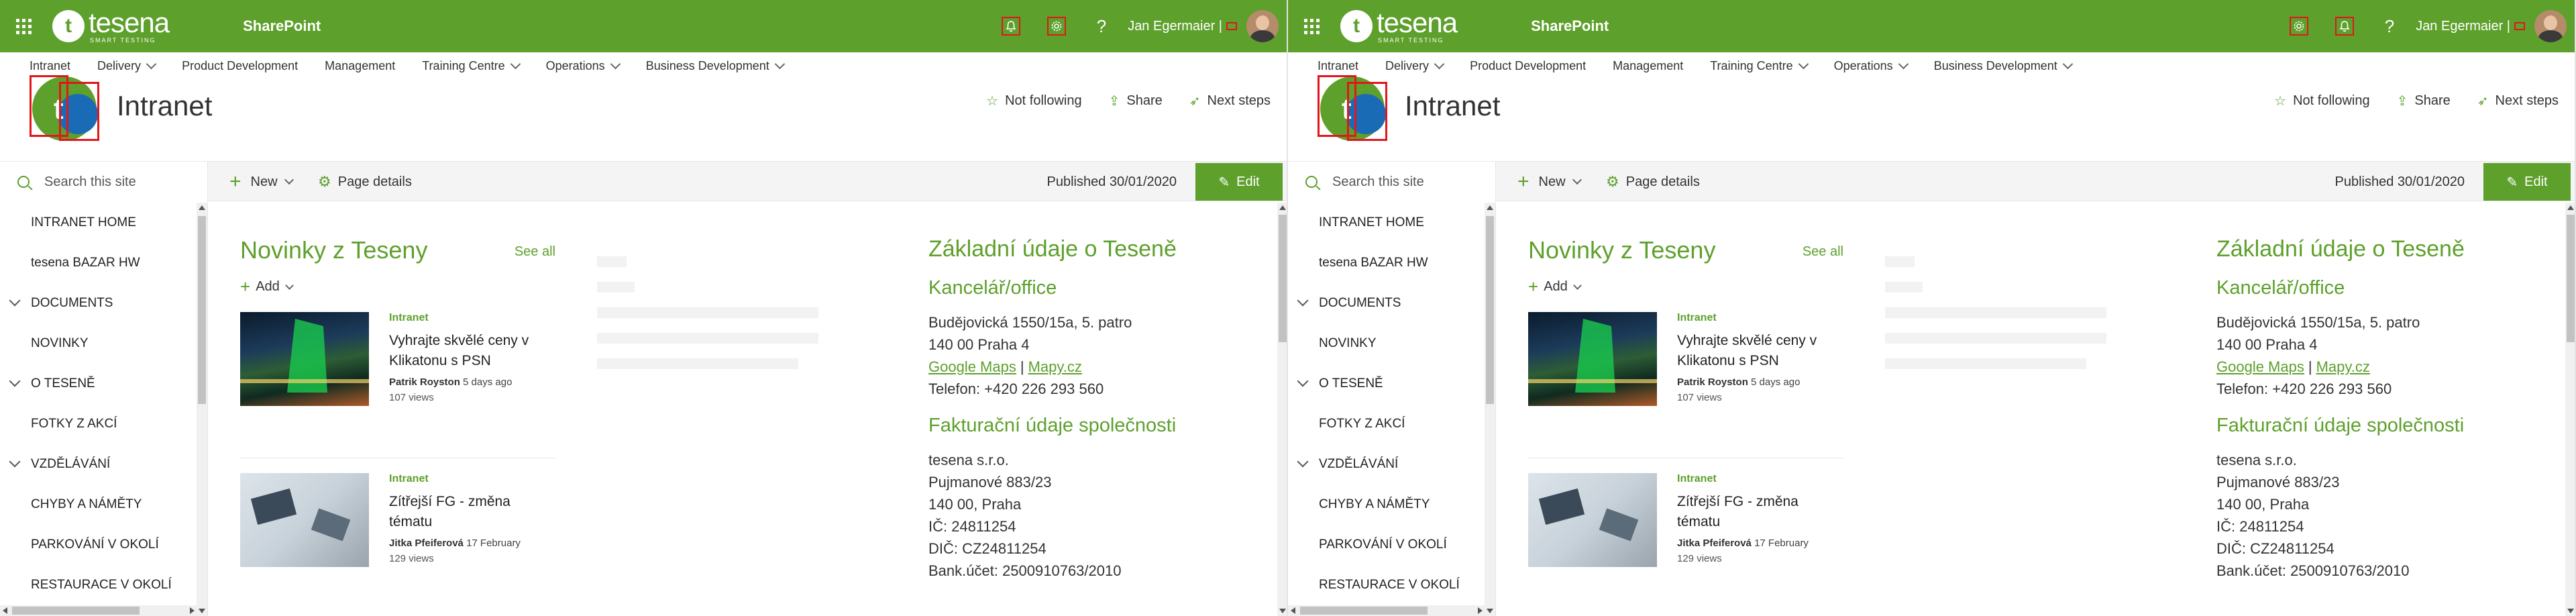  What do you see at coordinates (103, 343) in the screenshot?
I see `leftnav-item-novinky: NOVINKY` at bounding box center [103, 343].